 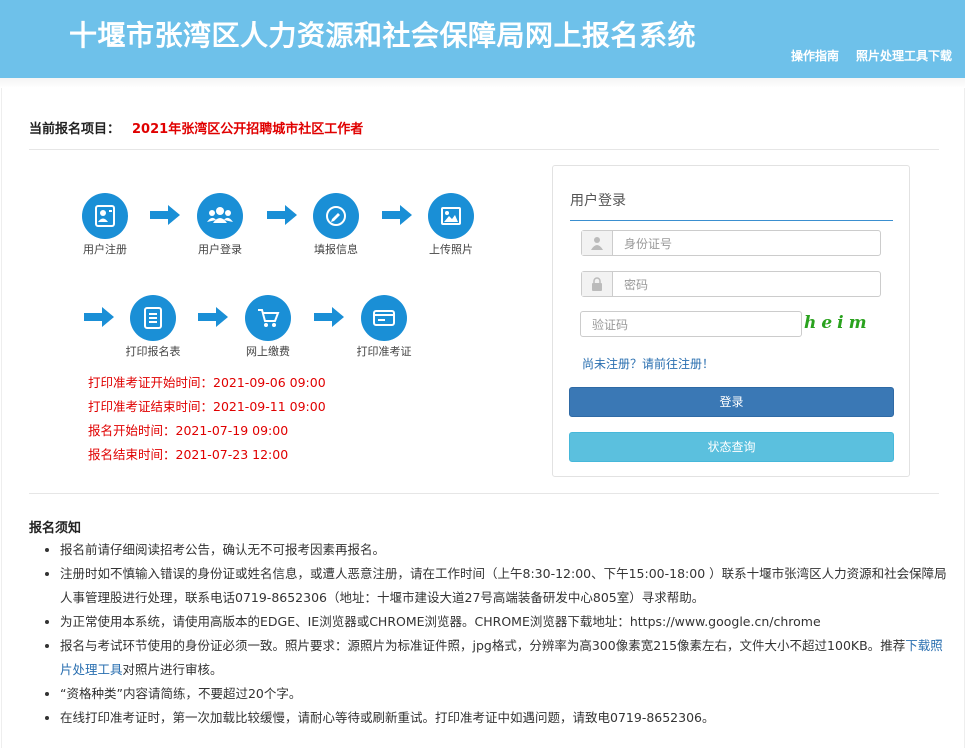 I want to click on notice-photo-text-end: 对照片进行审核。, so click(x=172, y=669).